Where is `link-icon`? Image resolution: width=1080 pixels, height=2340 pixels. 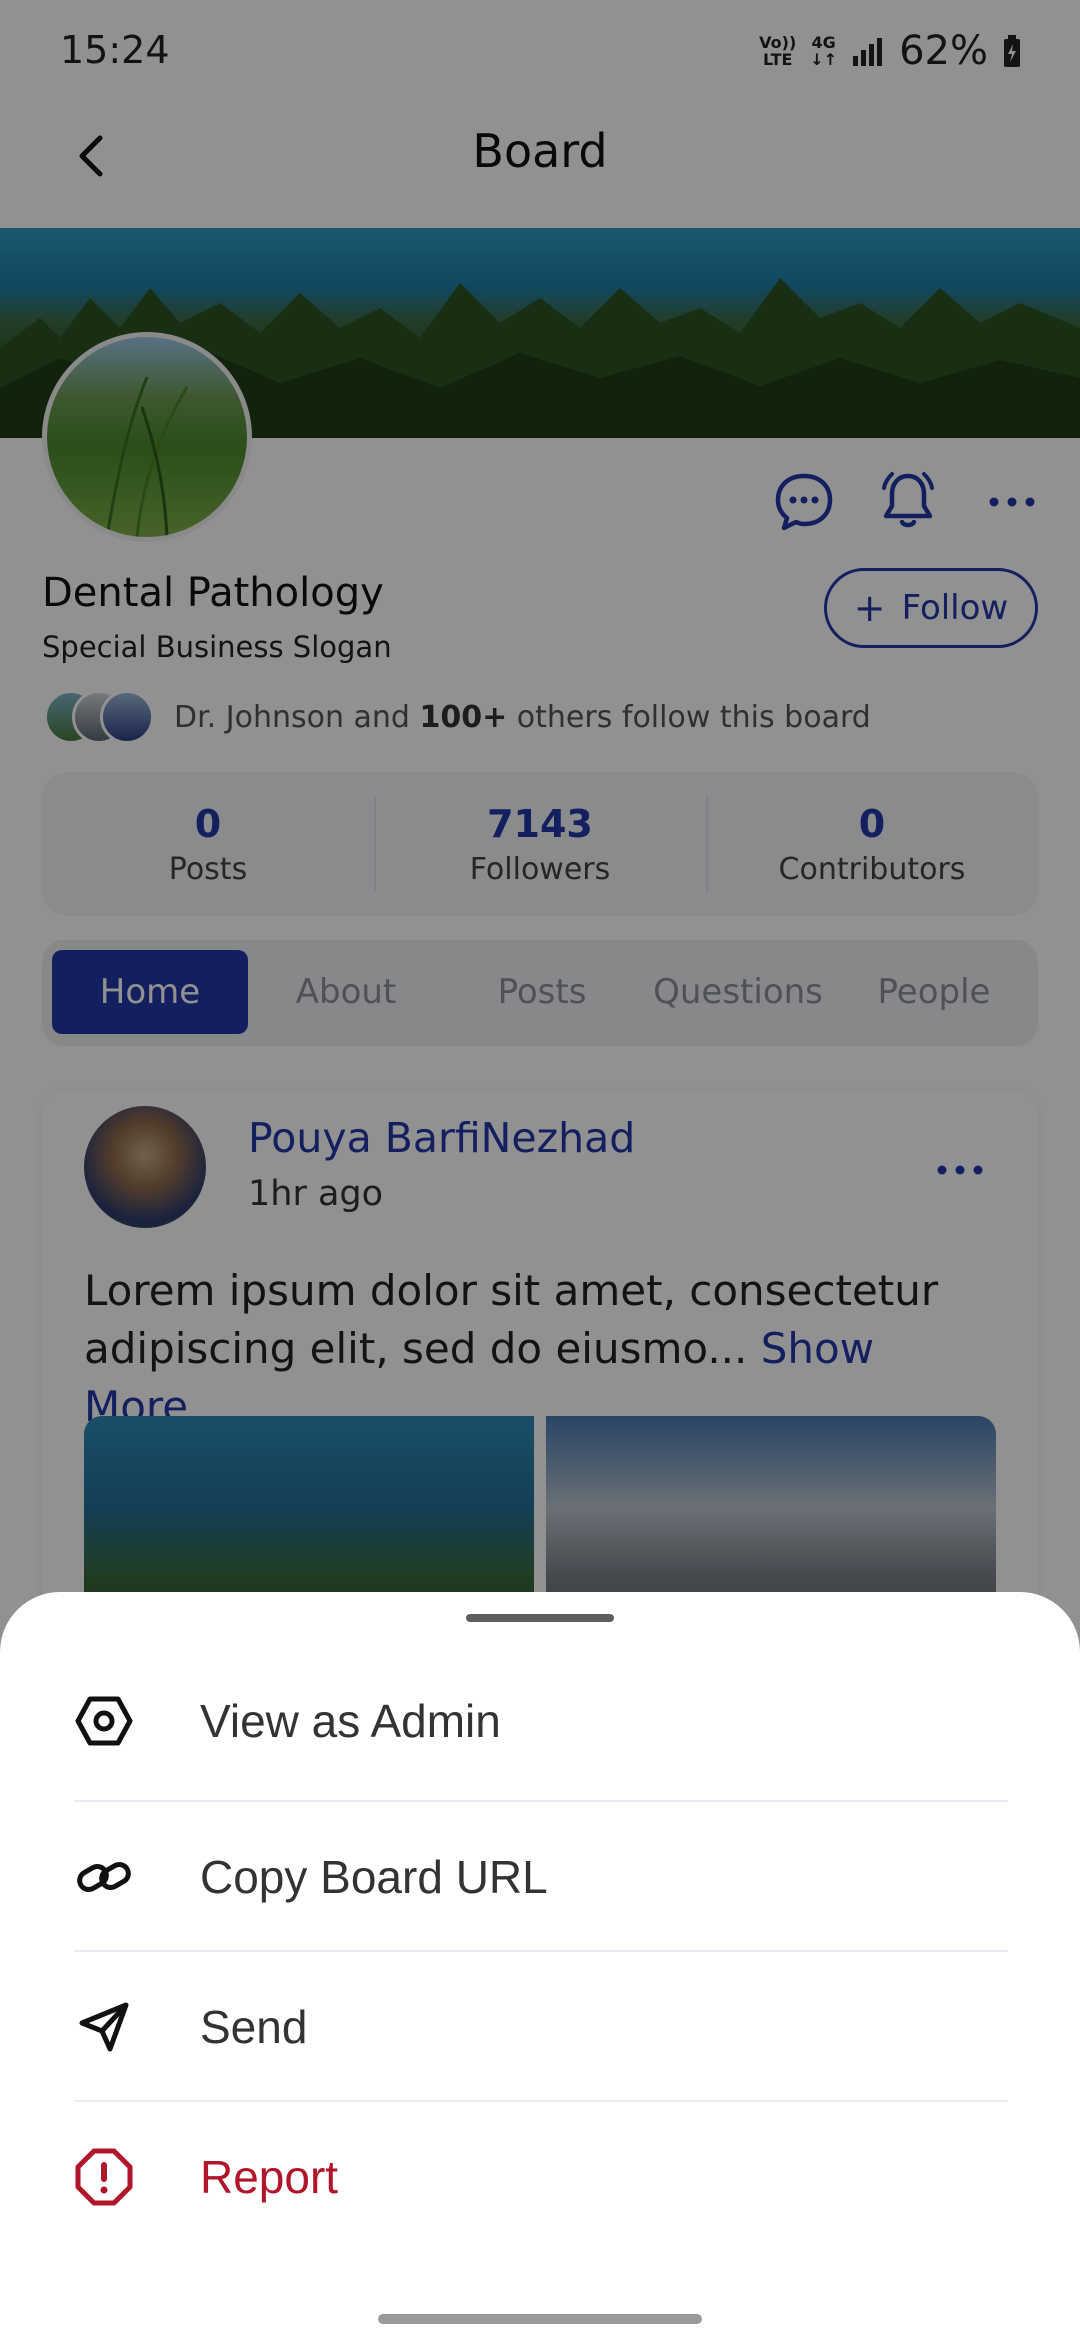
link-icon is located at coordinates (104, 1877).